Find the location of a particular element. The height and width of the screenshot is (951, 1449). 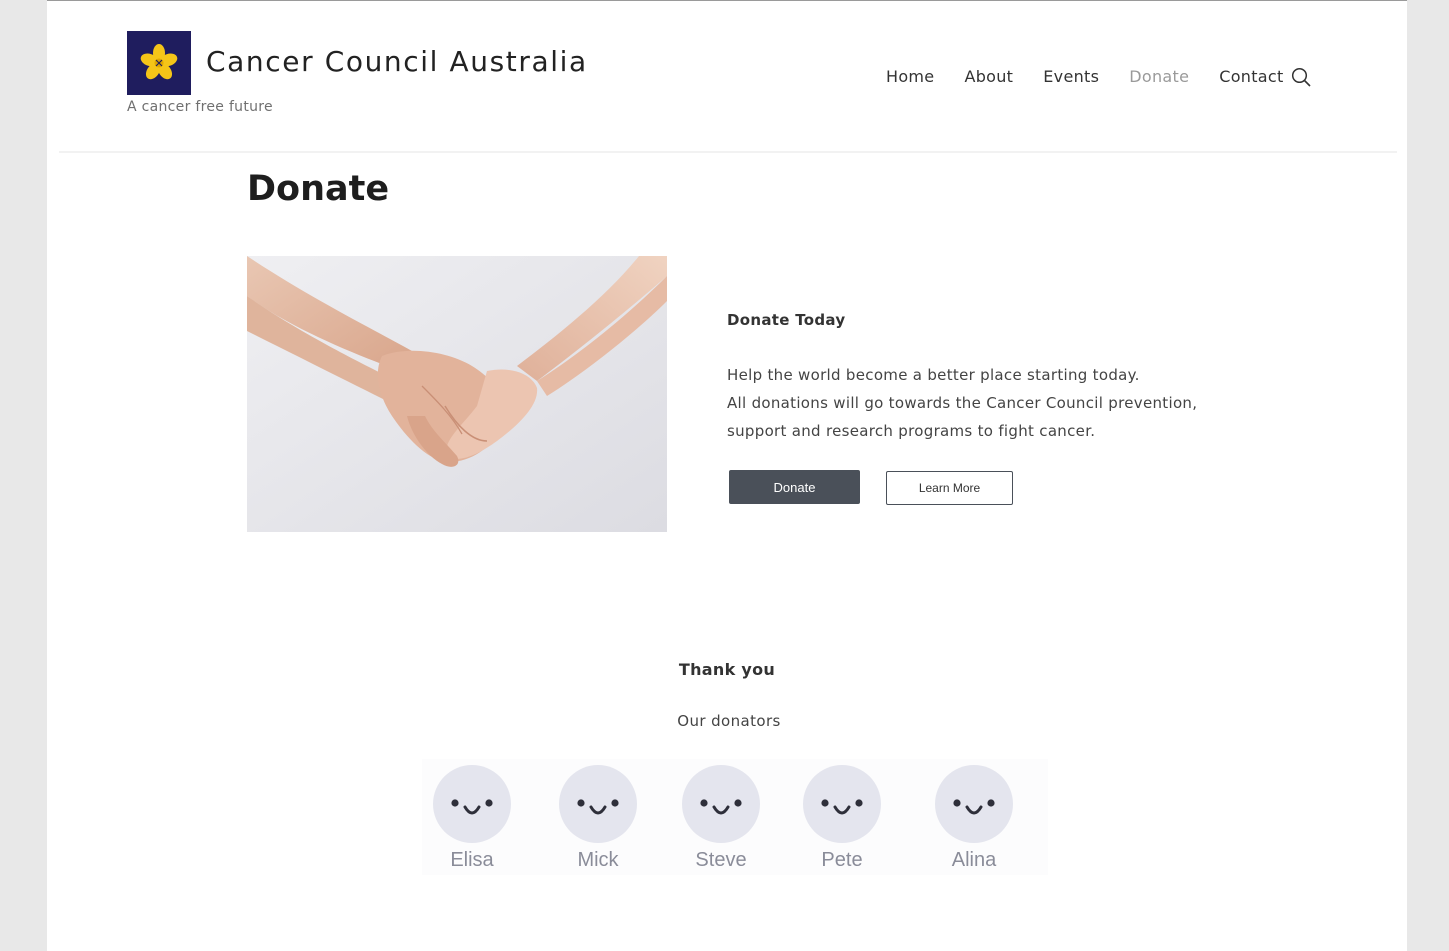

search-button is located at coordinates (1301, 77).